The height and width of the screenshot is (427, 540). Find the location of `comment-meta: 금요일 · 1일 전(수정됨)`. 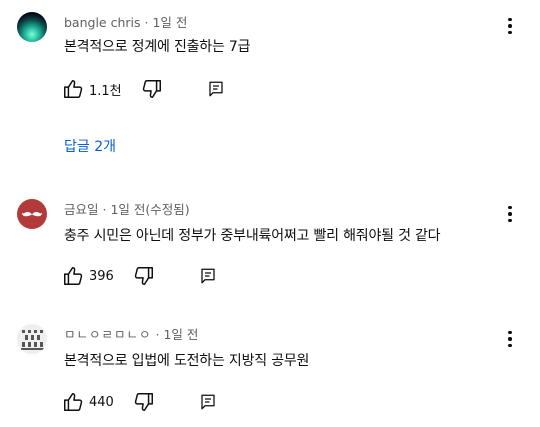

comment-meta: 금요일 · 1일 전(수정됨) is located at coordinates (127, 208).